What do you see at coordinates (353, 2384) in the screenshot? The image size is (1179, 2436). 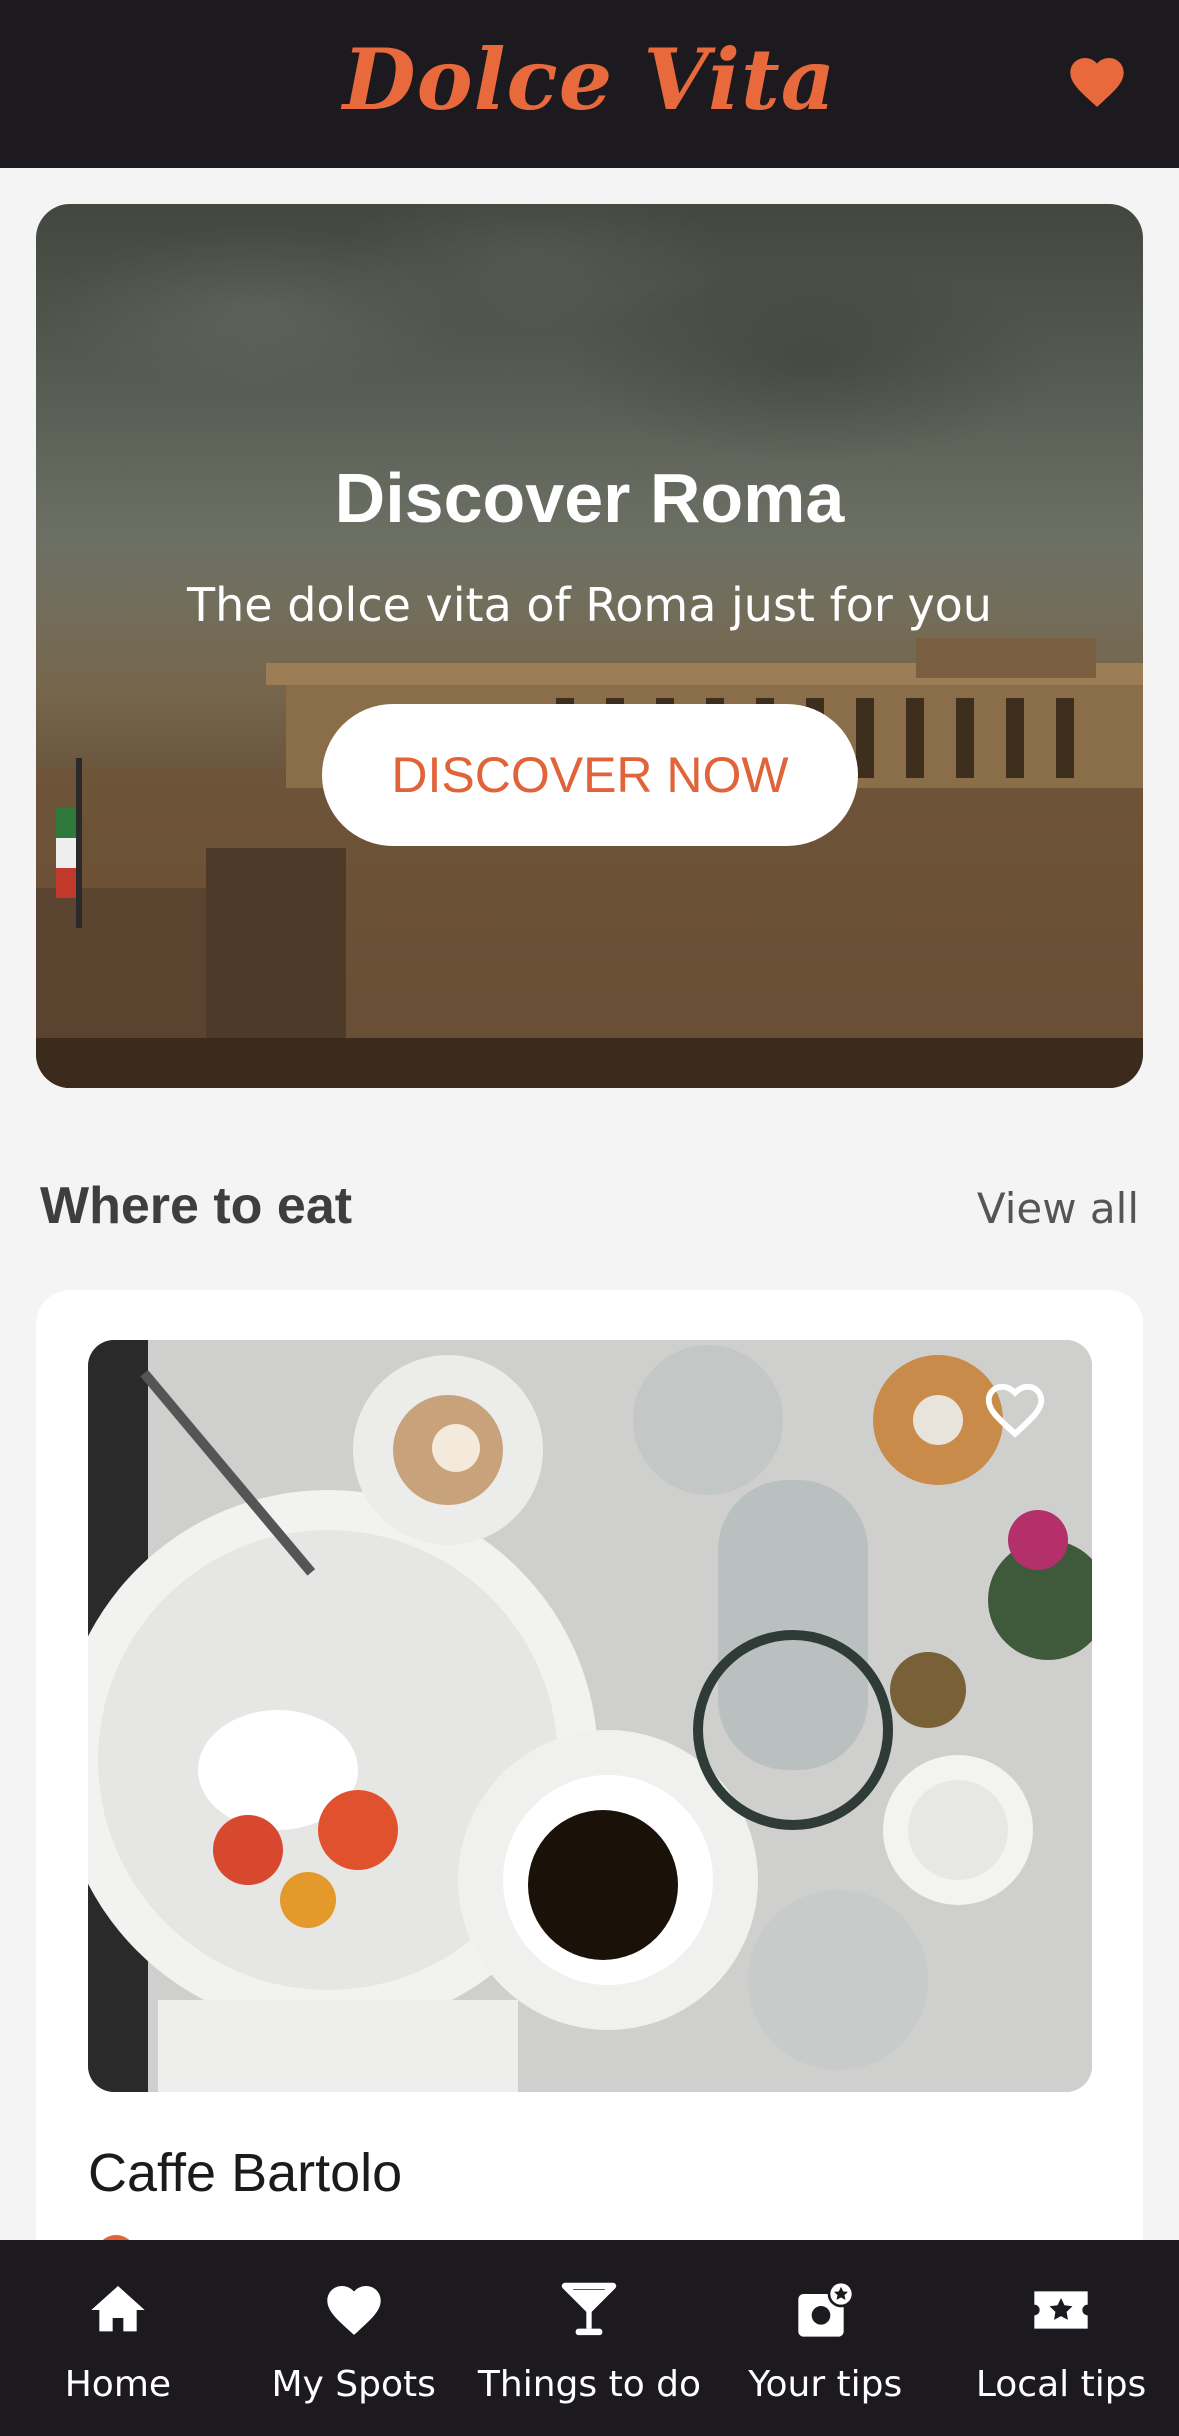 I see `nav-label: My Spots` at bounding box center [353, 2384].